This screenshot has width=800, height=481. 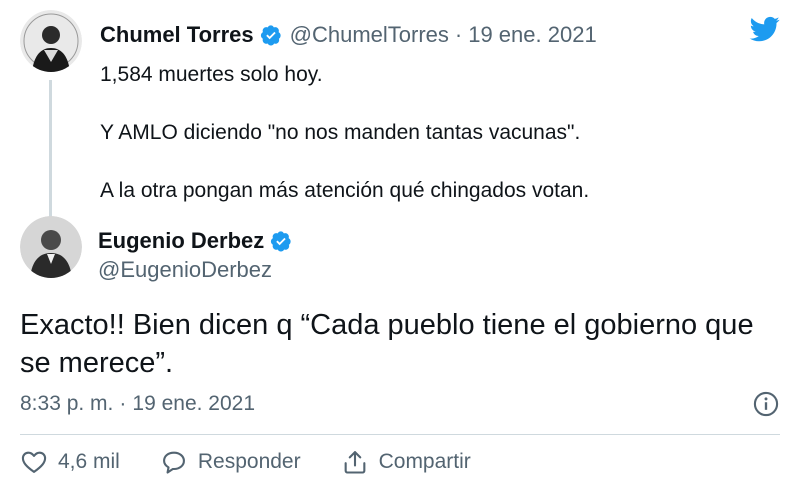 I want to click on reply-button: Responder, so click(x=230, y=462).